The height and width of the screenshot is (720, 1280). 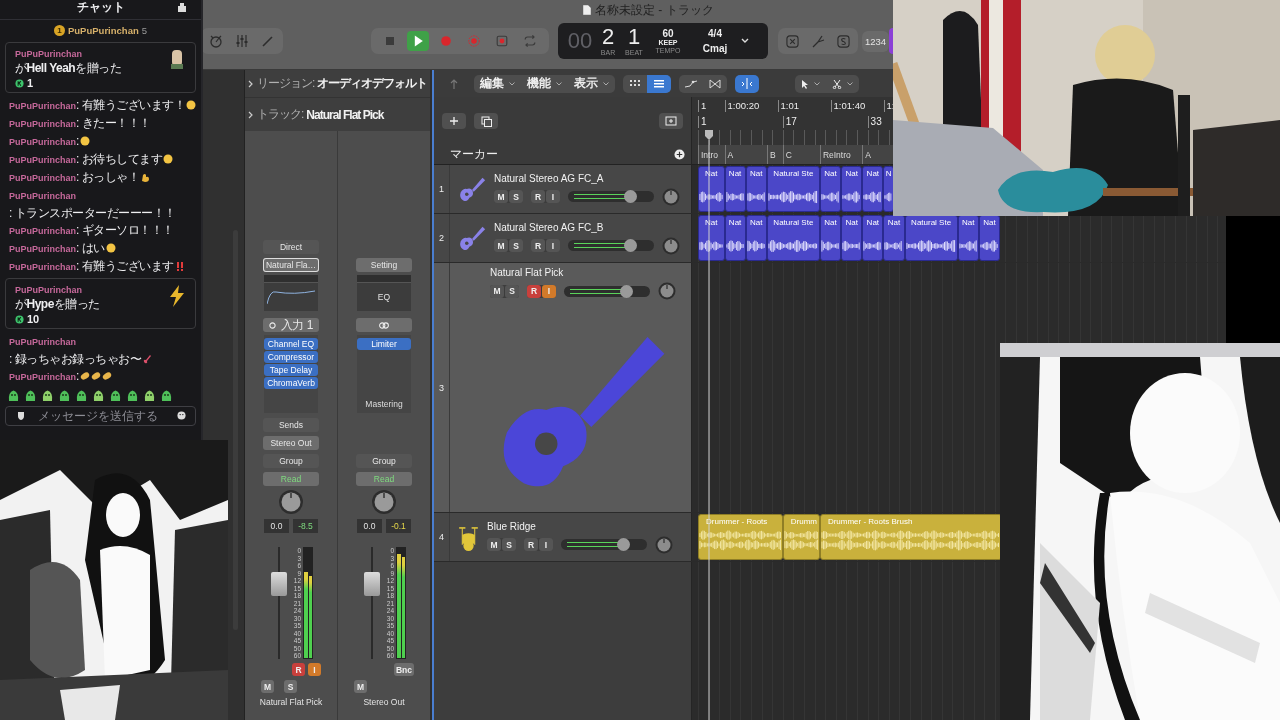 What do you see at coordinates (30, 83) in the screenshot?
I see `gift-amount: 1` at bounding box center [30, 83].